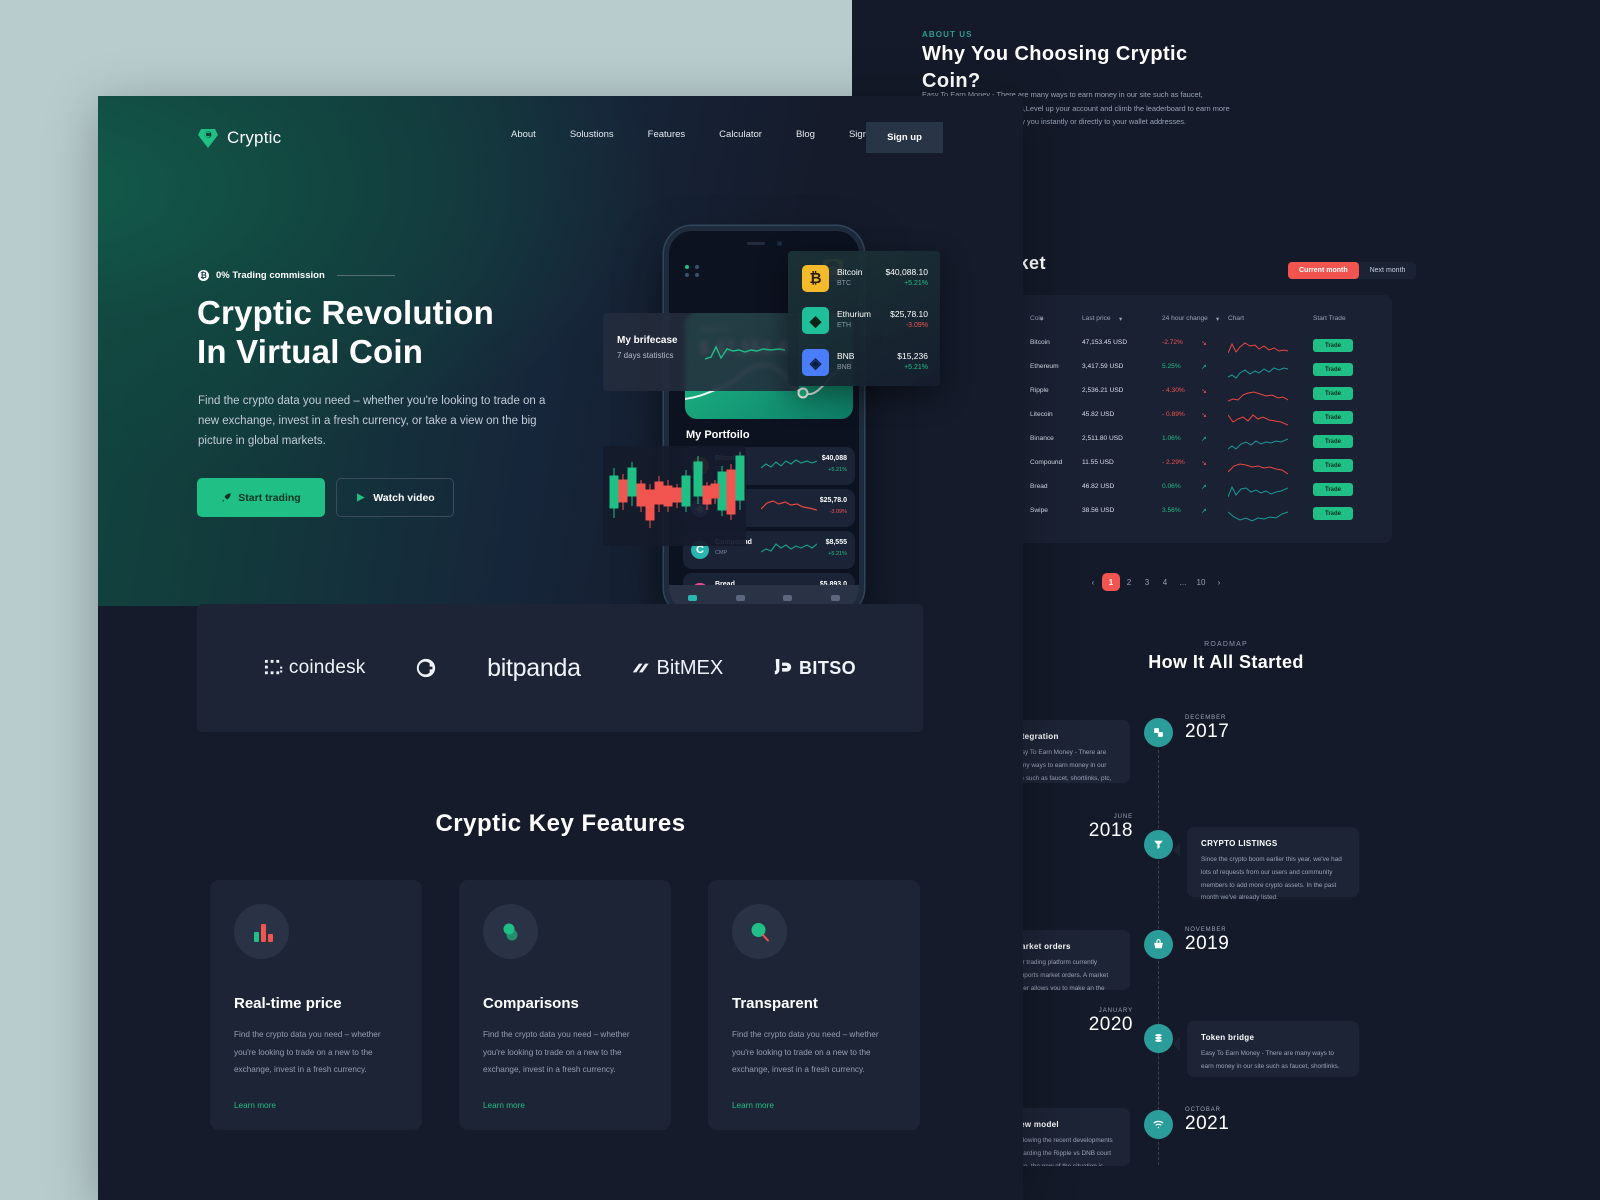 This screenshot has width=1600, height=1200. Describe the element at coordinates (1040, 342) in the screenshot. I see `cell-coin: Bitcoin` at that location.